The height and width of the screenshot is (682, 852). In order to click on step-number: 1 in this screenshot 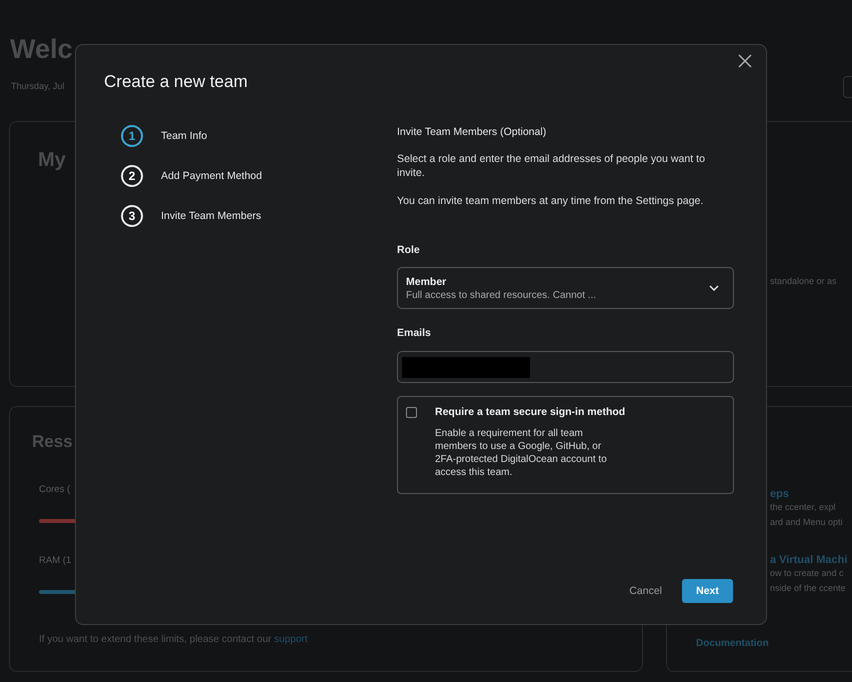, I will do `click(132, 136)`.